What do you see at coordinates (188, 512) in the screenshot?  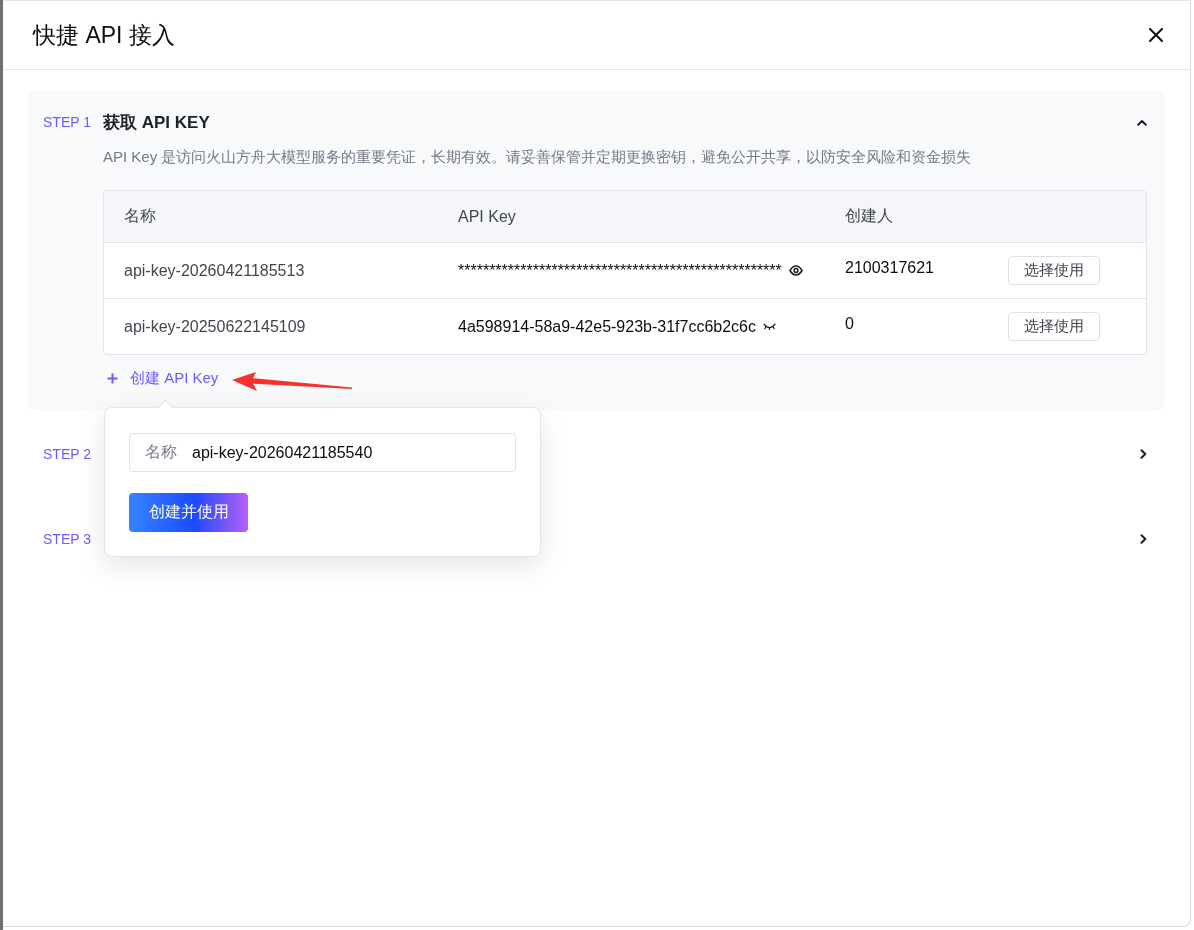 I see `create-and-use-button: 创建并使用` at bounding box center [188, 512].